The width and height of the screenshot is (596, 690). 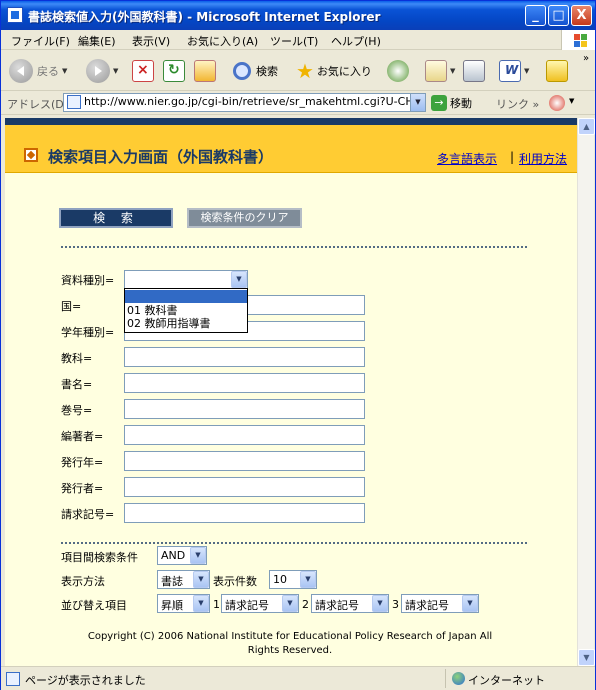 I want to click on home-button, so click(x=205, y=71).